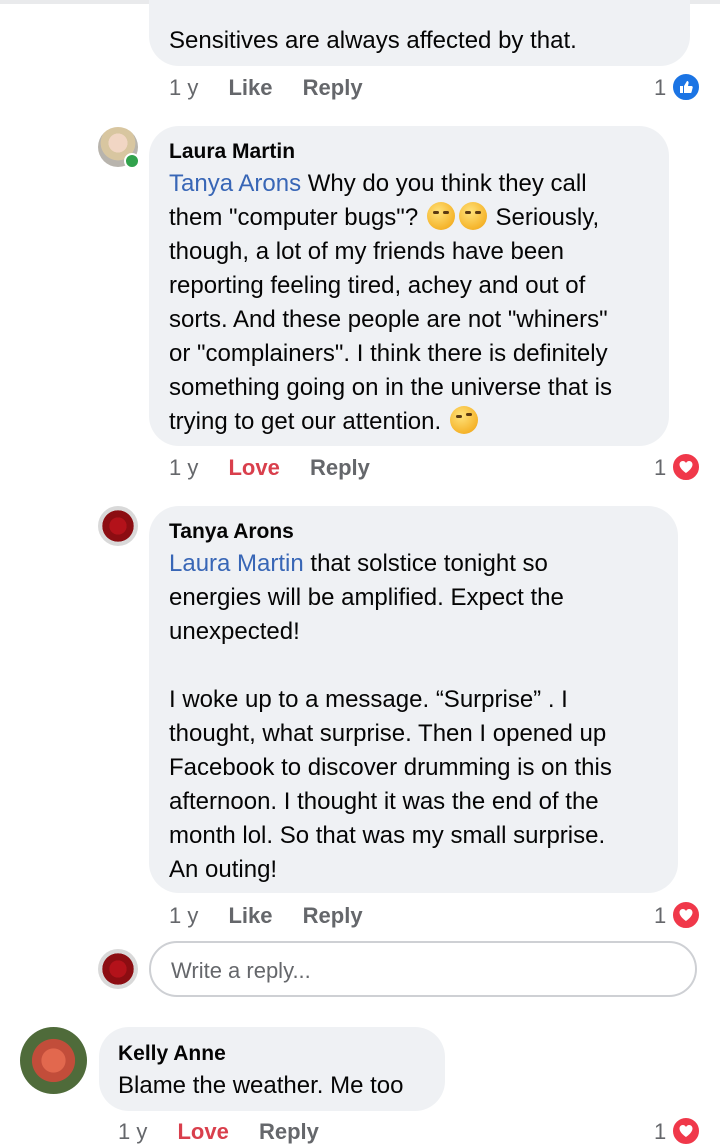 This screenshot has height=1146, width=720. What do you see at coordinates (463, 420) in the screenshot?
I see `thinking-emoji-icon` at bounding box center [463, 420].